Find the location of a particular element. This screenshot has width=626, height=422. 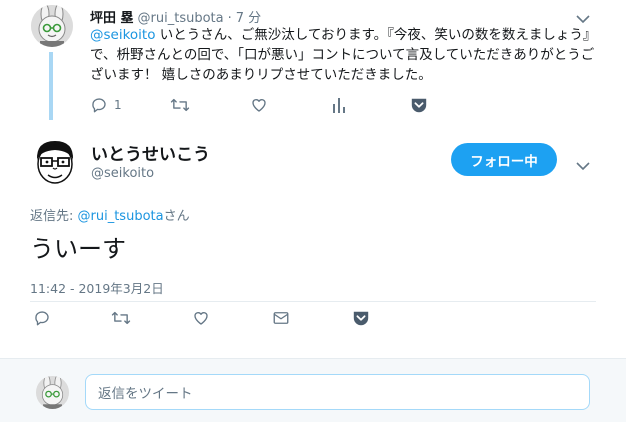

main-reply-button is located at coordinates (42, 318).